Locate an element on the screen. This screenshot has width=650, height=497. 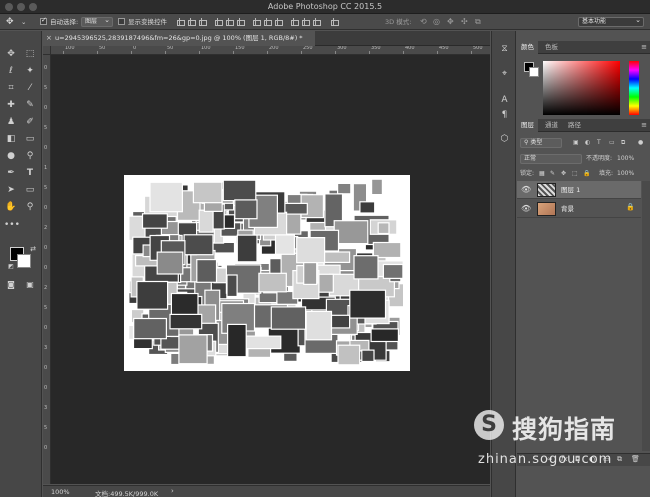
character-icon: A is located at coordinates (504, 100).